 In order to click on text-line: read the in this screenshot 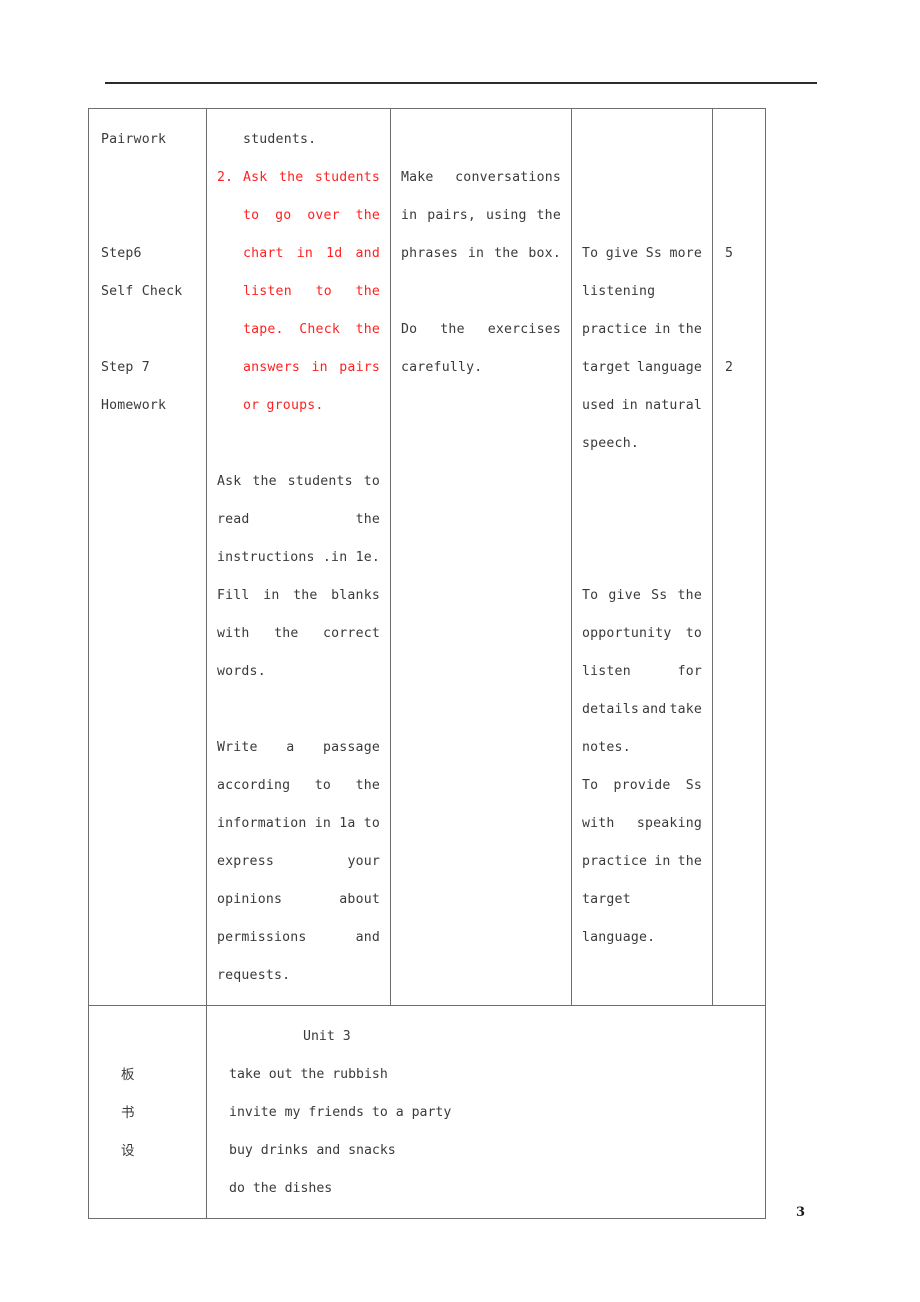, I will do `click(298, 519)`.